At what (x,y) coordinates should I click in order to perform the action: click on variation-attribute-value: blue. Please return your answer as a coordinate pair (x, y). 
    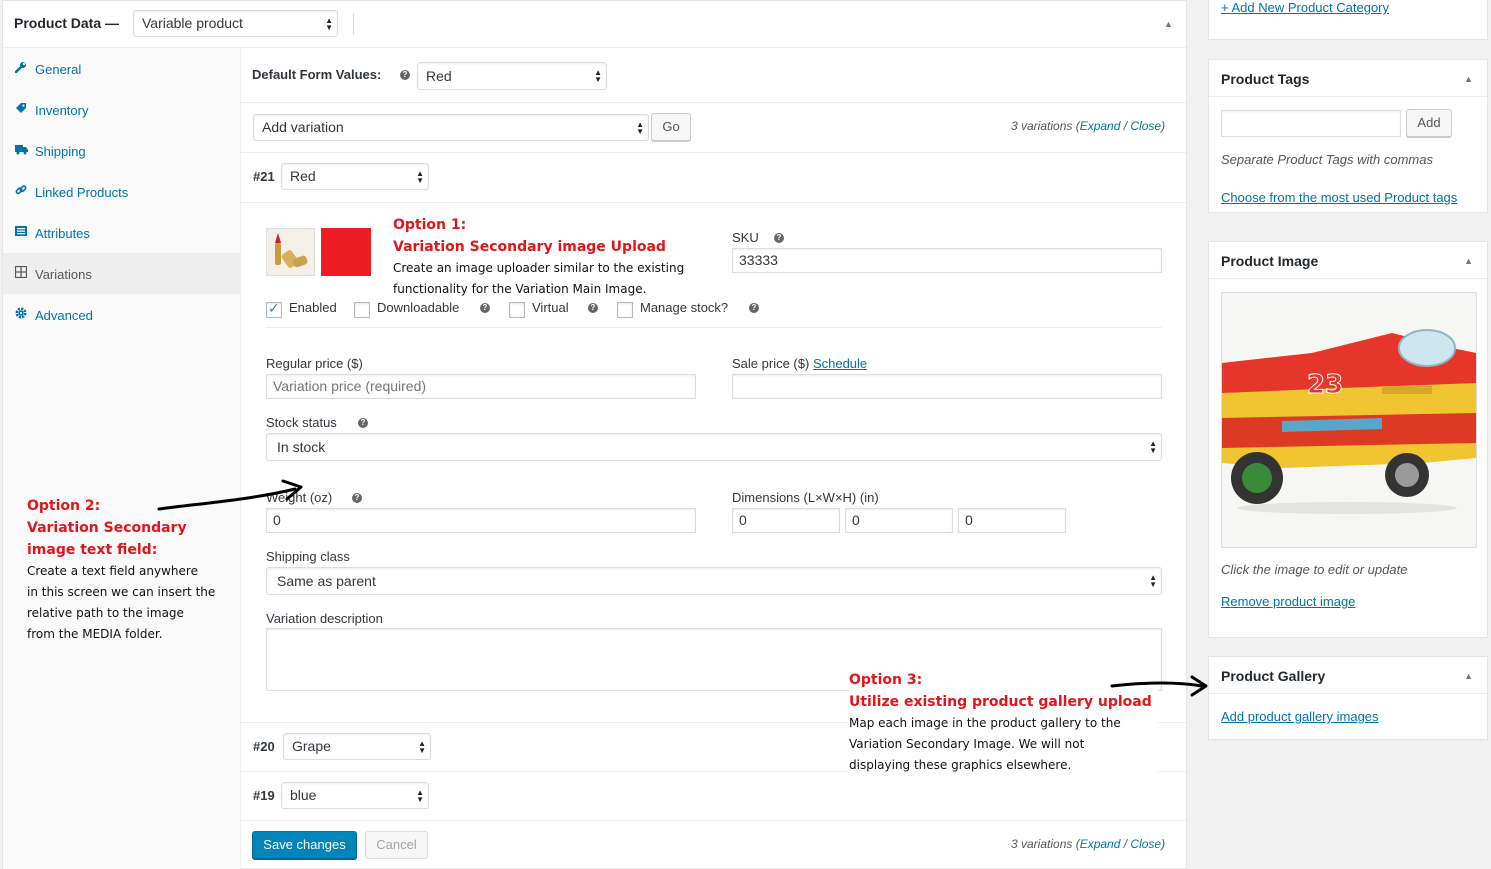
    Looking at the image, I should click on (303, 795).